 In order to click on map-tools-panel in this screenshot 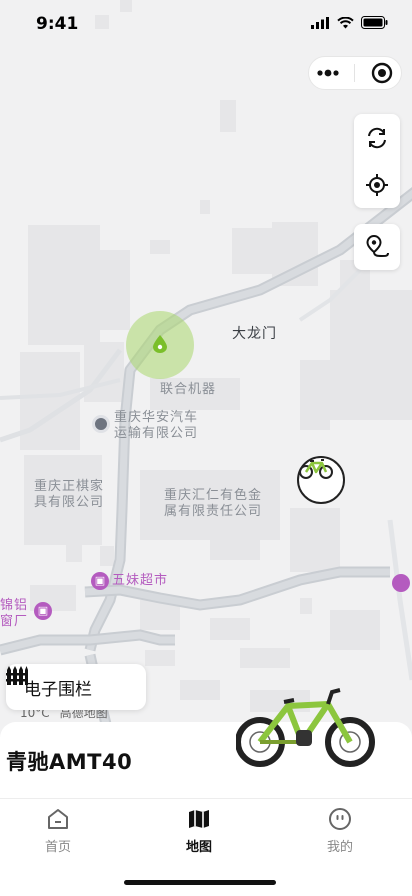, I will do `click(377, 161)`.